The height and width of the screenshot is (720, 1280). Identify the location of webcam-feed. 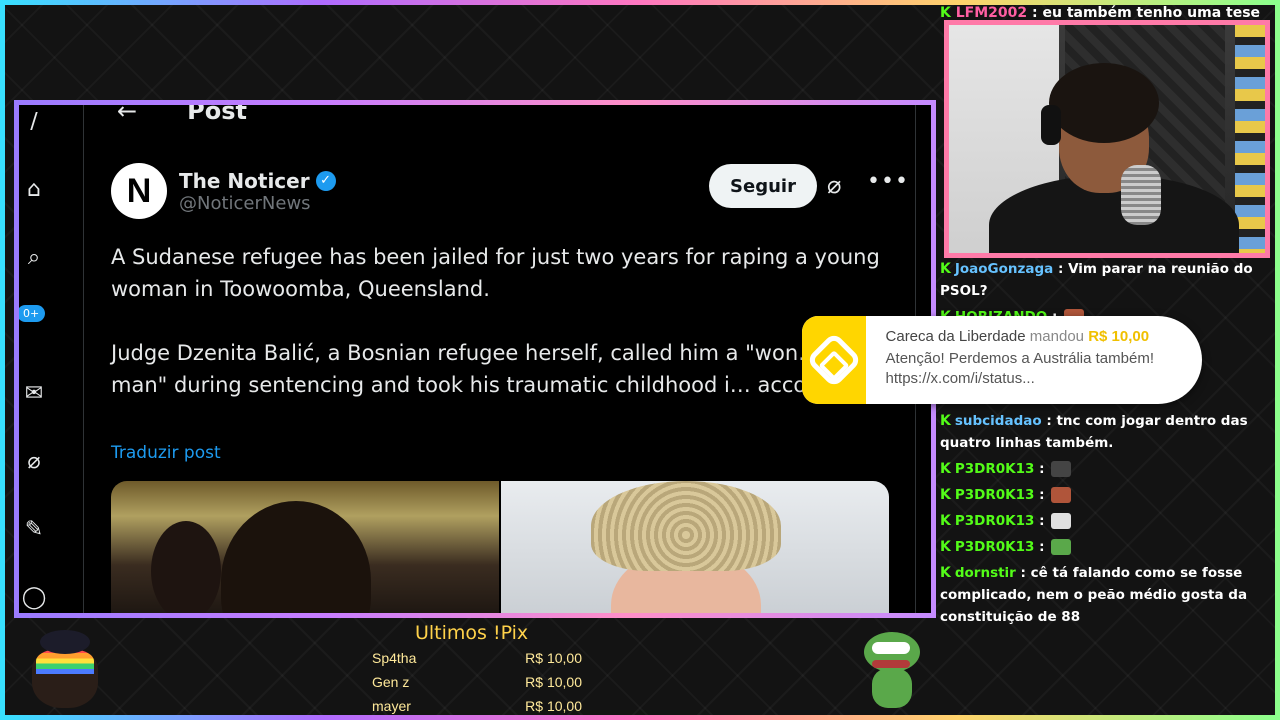
(1107, 139).